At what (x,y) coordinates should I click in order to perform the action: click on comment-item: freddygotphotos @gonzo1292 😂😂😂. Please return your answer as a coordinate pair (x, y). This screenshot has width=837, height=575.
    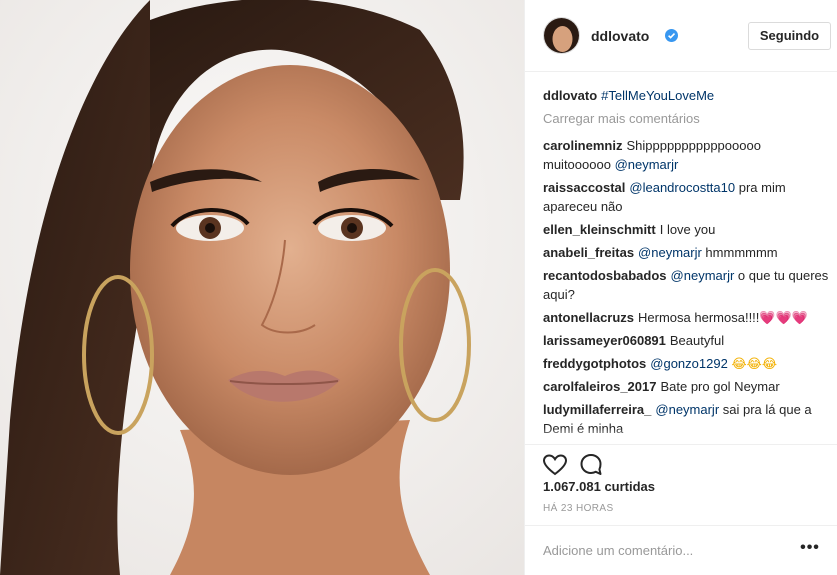
    Looking at the image, I should click on (687, 363).